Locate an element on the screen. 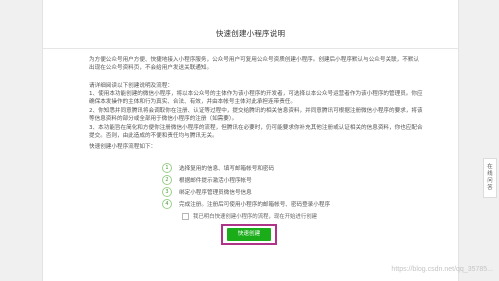  agree-row: 我已明白快速创建小程序的流程，现在开始进行创建 is located at coordinates (249, 216).